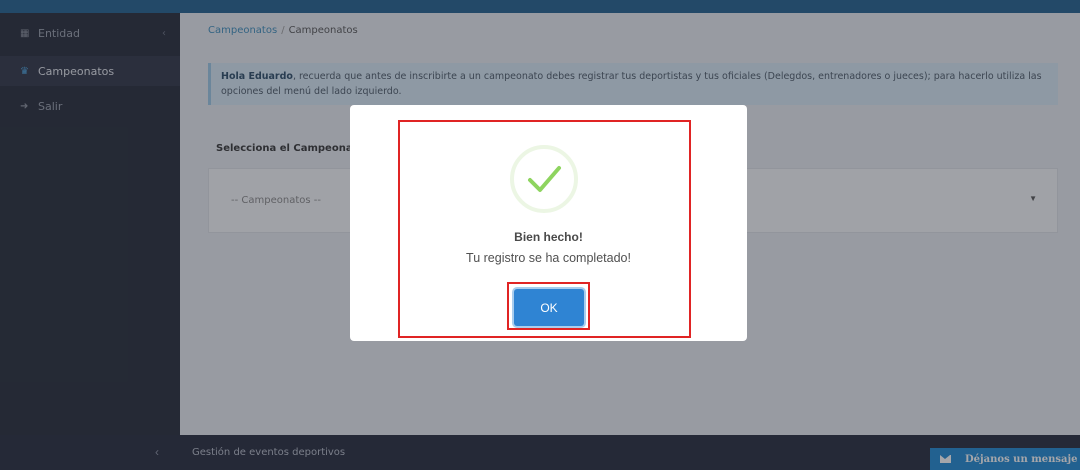 The height and width of the screenshot is (470, 1080). I want to click on ok-button: OK, so click(549, 307).